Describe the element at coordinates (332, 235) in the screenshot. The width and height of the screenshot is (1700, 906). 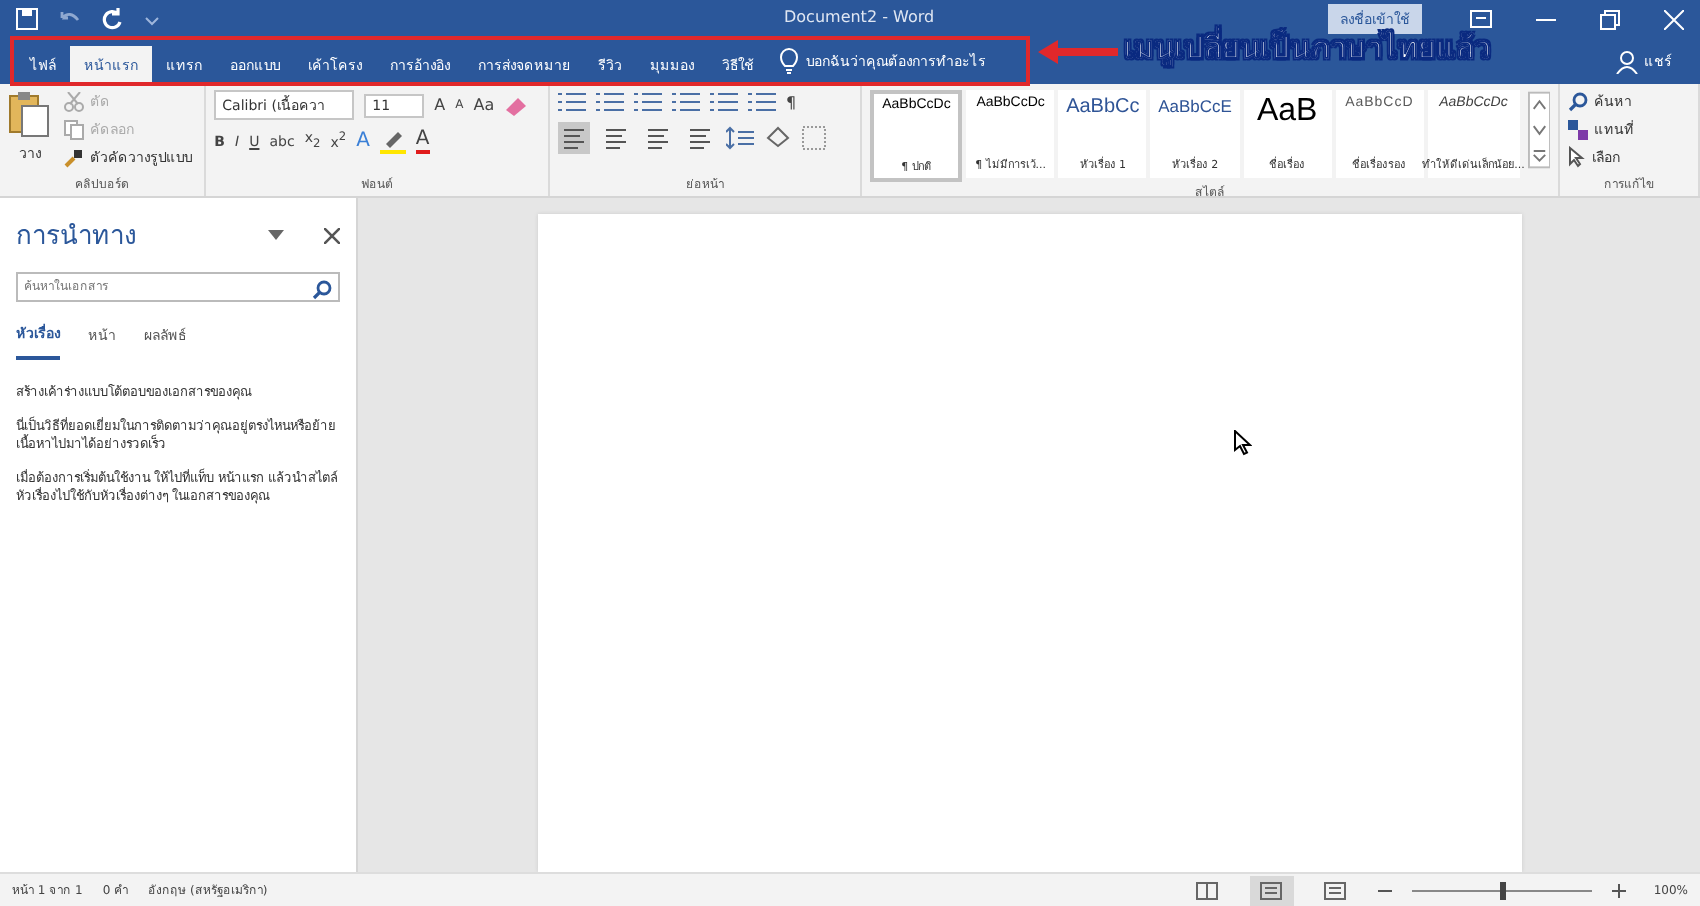
I see `close-icon` at that location.